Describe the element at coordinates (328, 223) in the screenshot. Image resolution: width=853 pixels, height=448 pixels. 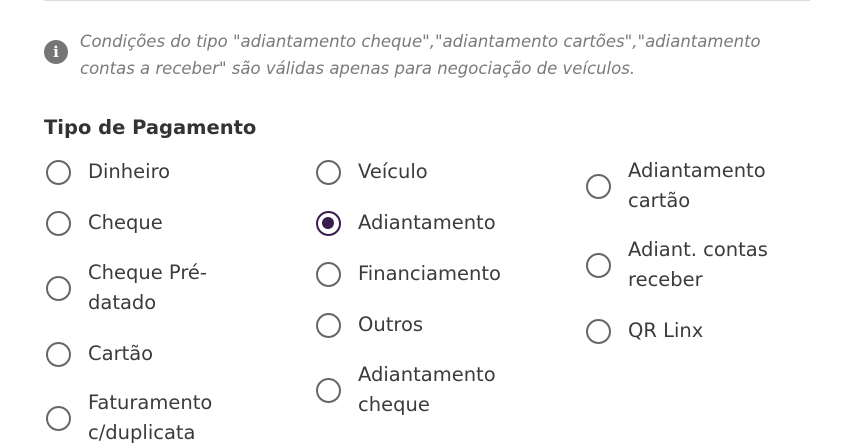
I see `radio-button-selected` at that location.